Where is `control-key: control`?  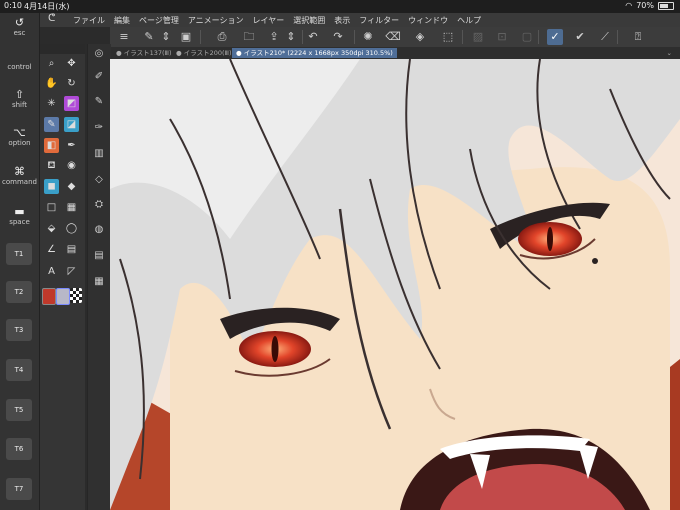 control-key: control is located at coordinates (19, 67).